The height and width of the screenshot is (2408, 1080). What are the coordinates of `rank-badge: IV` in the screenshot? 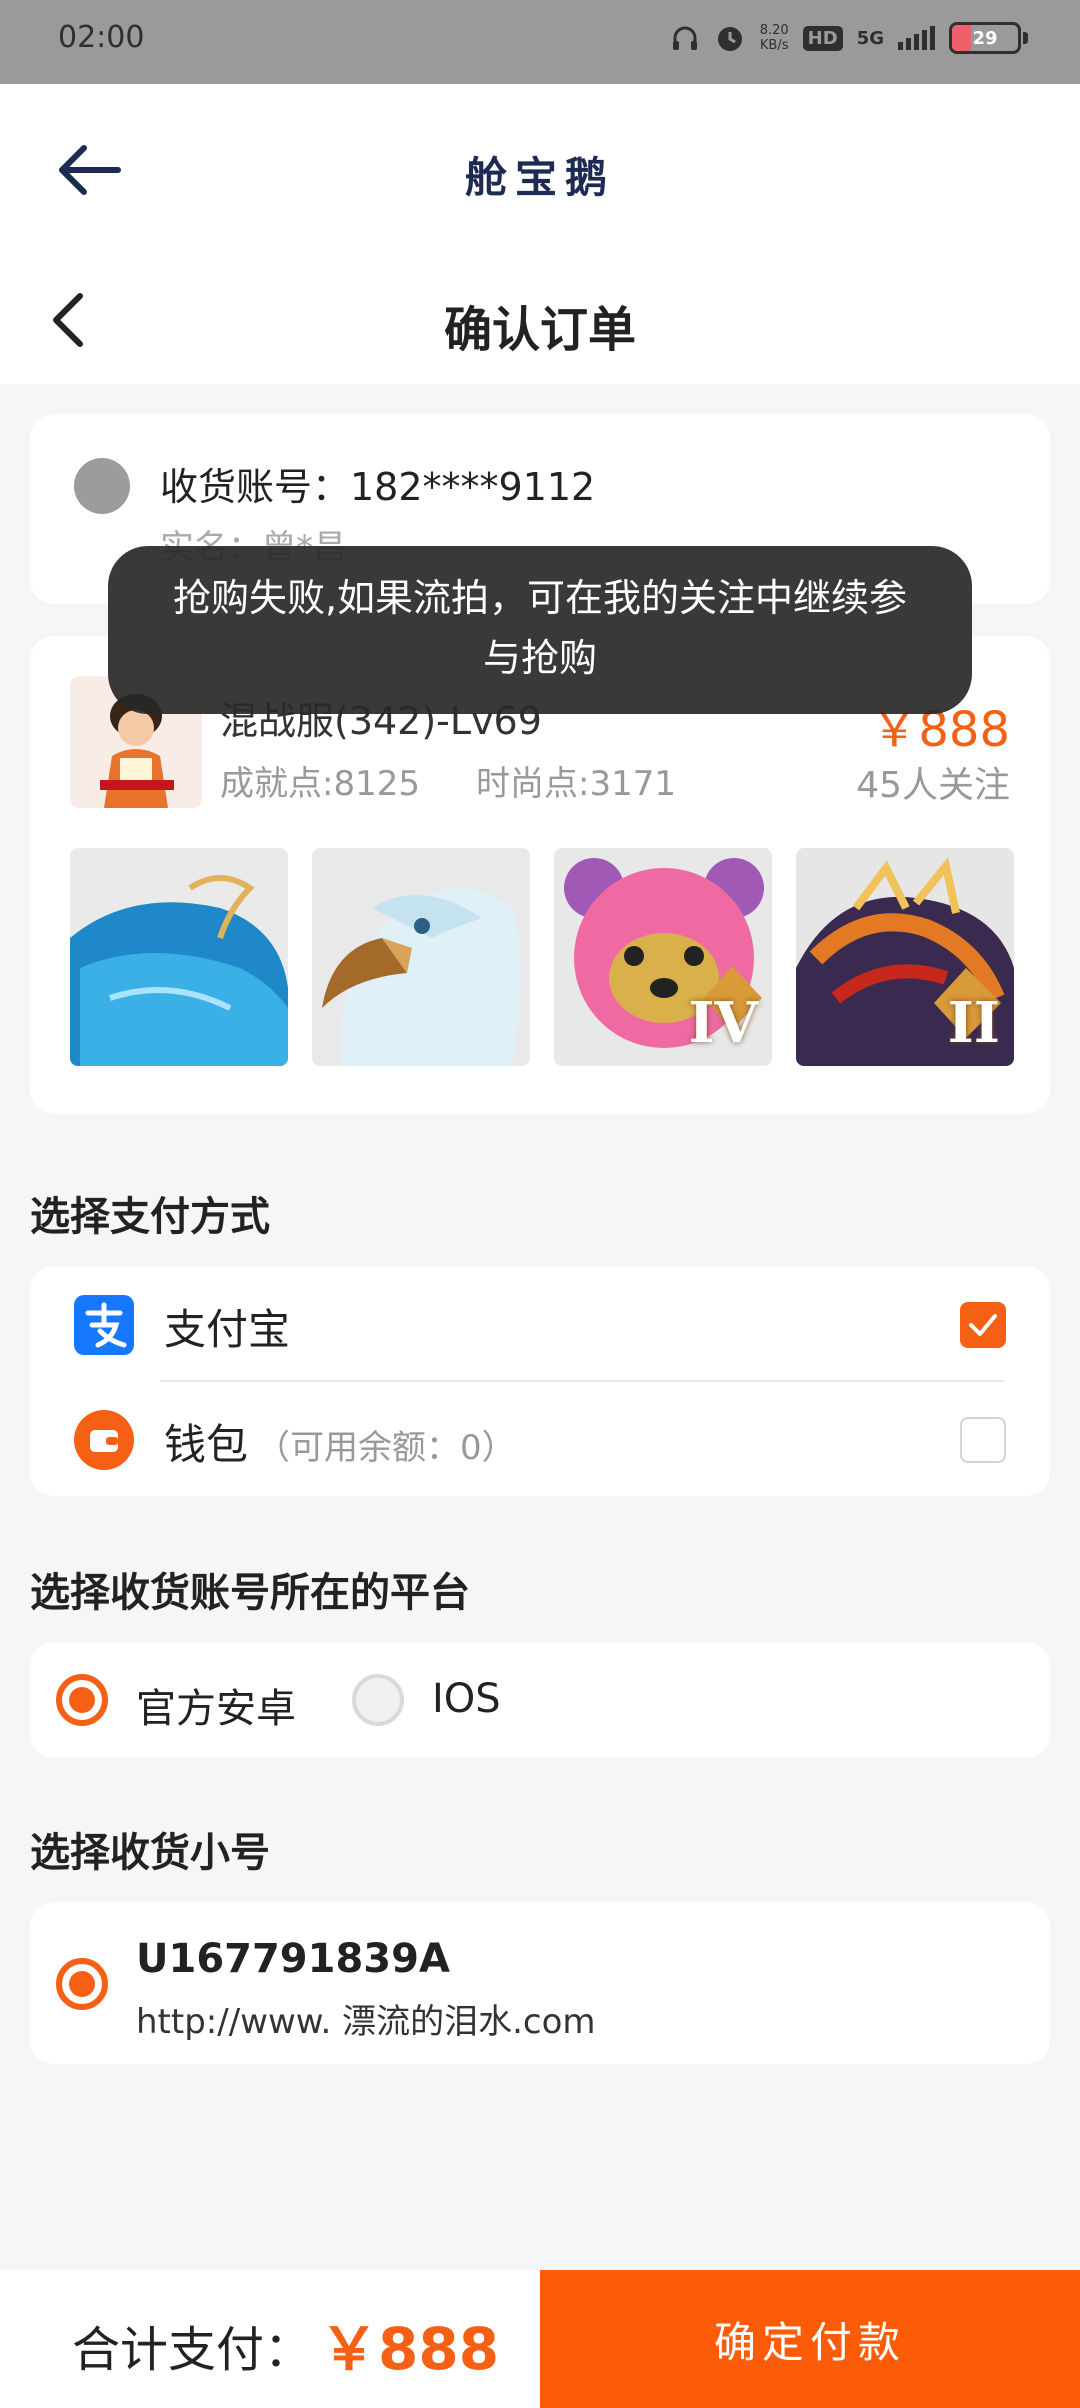 It's located at (723, 1023).